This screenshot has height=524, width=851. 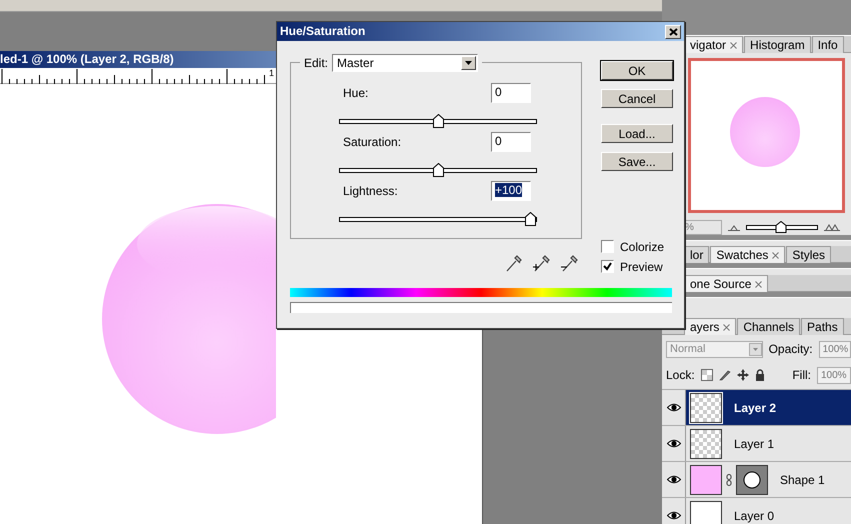 I want to click on close-button, so click(x=673, y=31).